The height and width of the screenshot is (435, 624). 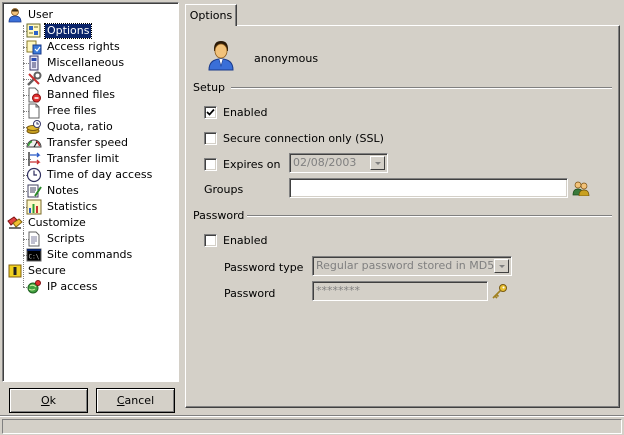 What do you see at coordinates (34, 47) in the screenshot?
I see `access-rights-icon` at bounding box center [34, 47].